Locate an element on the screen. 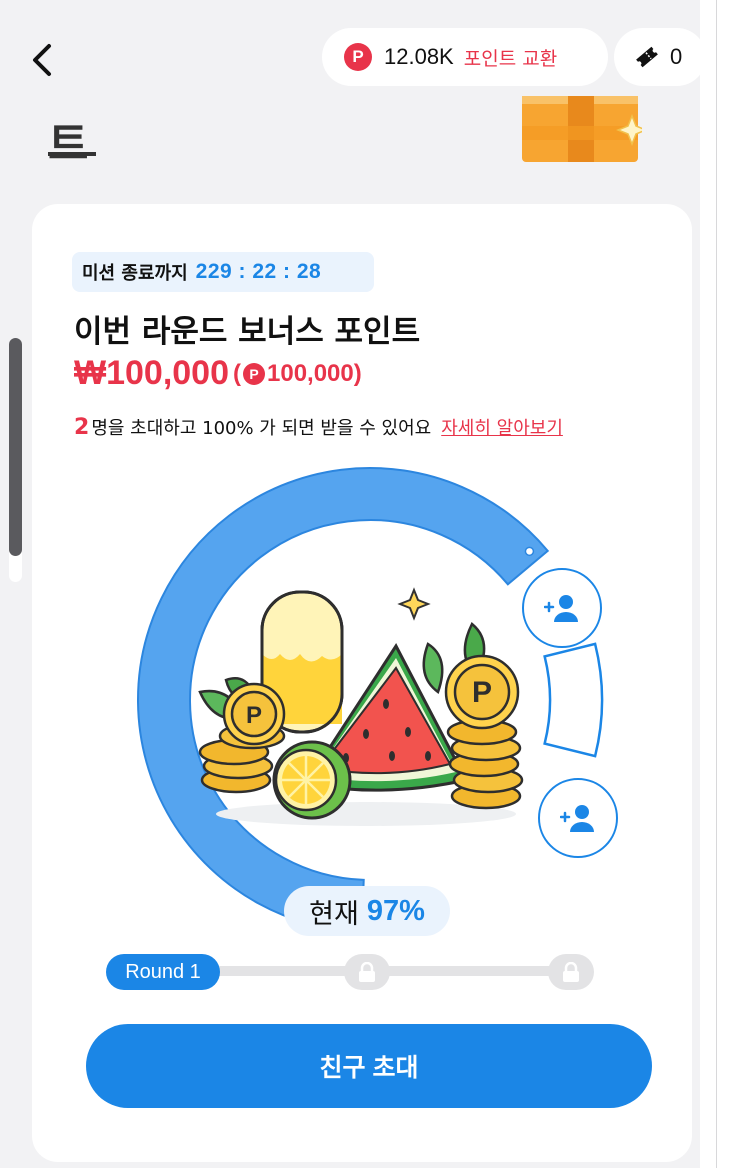 The image size is (729, 1168). mission-timer: 미션 종료까지 229 : 22 : 28 is located at coordinates (223, 272).